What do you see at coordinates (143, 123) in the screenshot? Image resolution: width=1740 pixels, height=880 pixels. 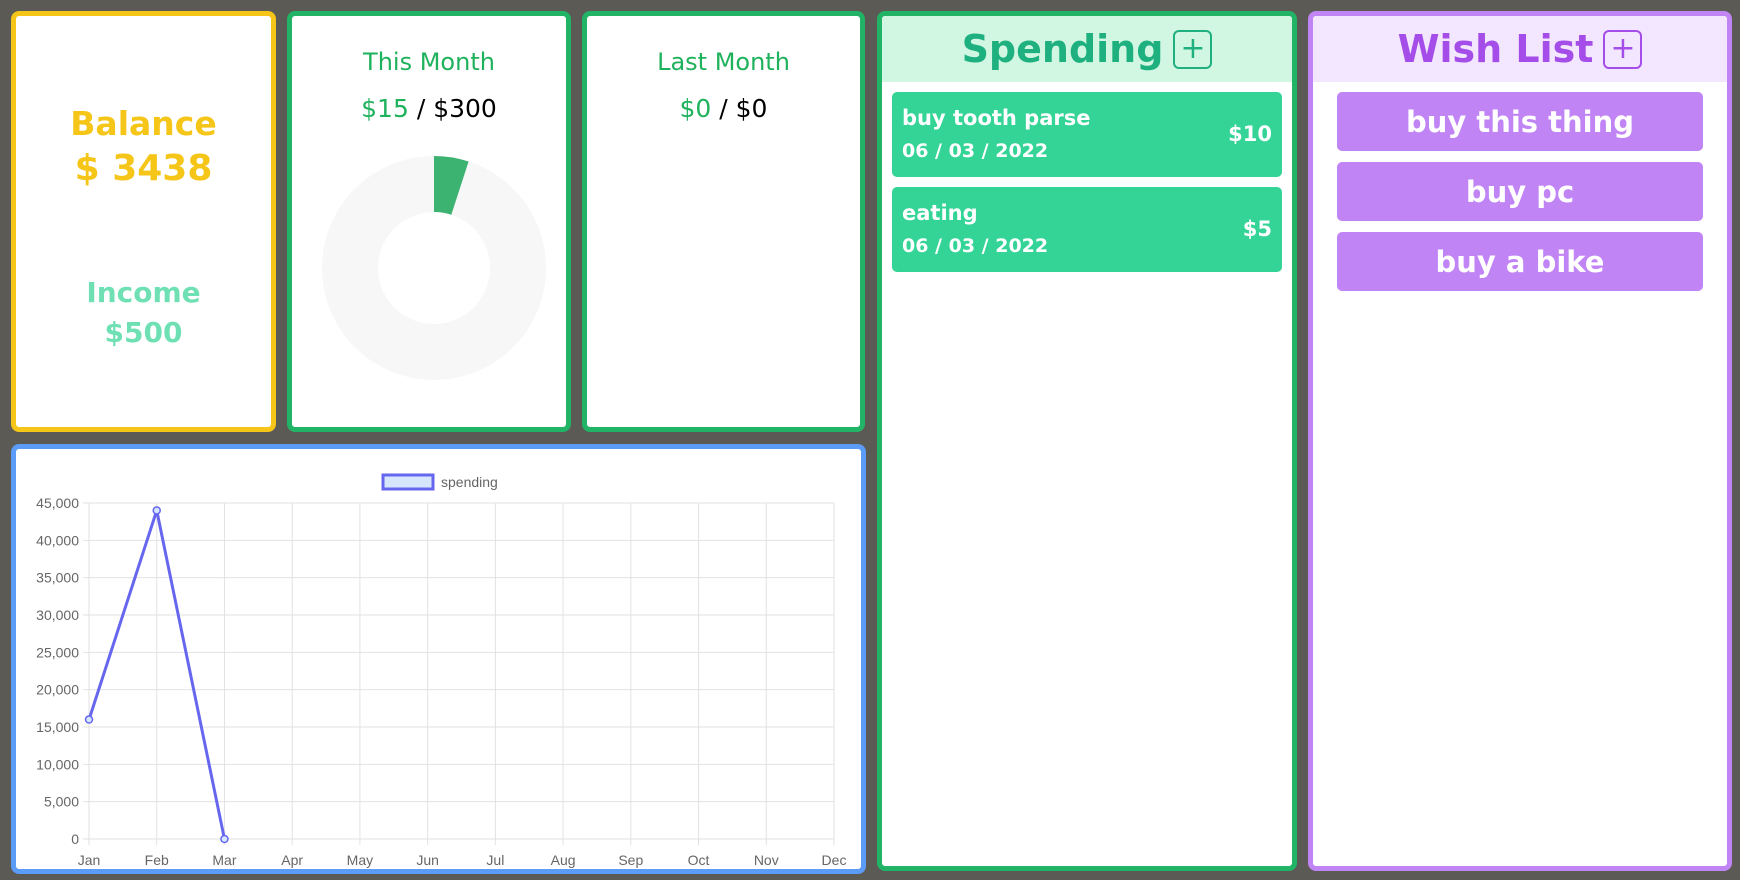 I see `balance-label: Balance` at bounding box center [143, 123].